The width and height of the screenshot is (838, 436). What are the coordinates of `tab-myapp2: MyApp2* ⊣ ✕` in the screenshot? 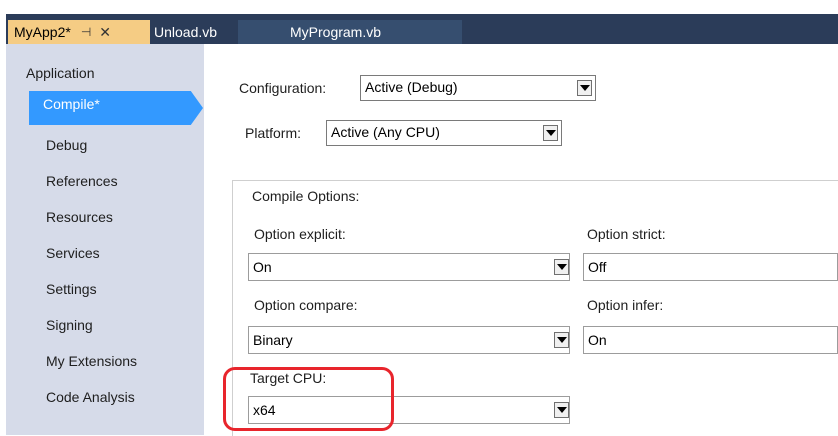 It's located at (79, 32).